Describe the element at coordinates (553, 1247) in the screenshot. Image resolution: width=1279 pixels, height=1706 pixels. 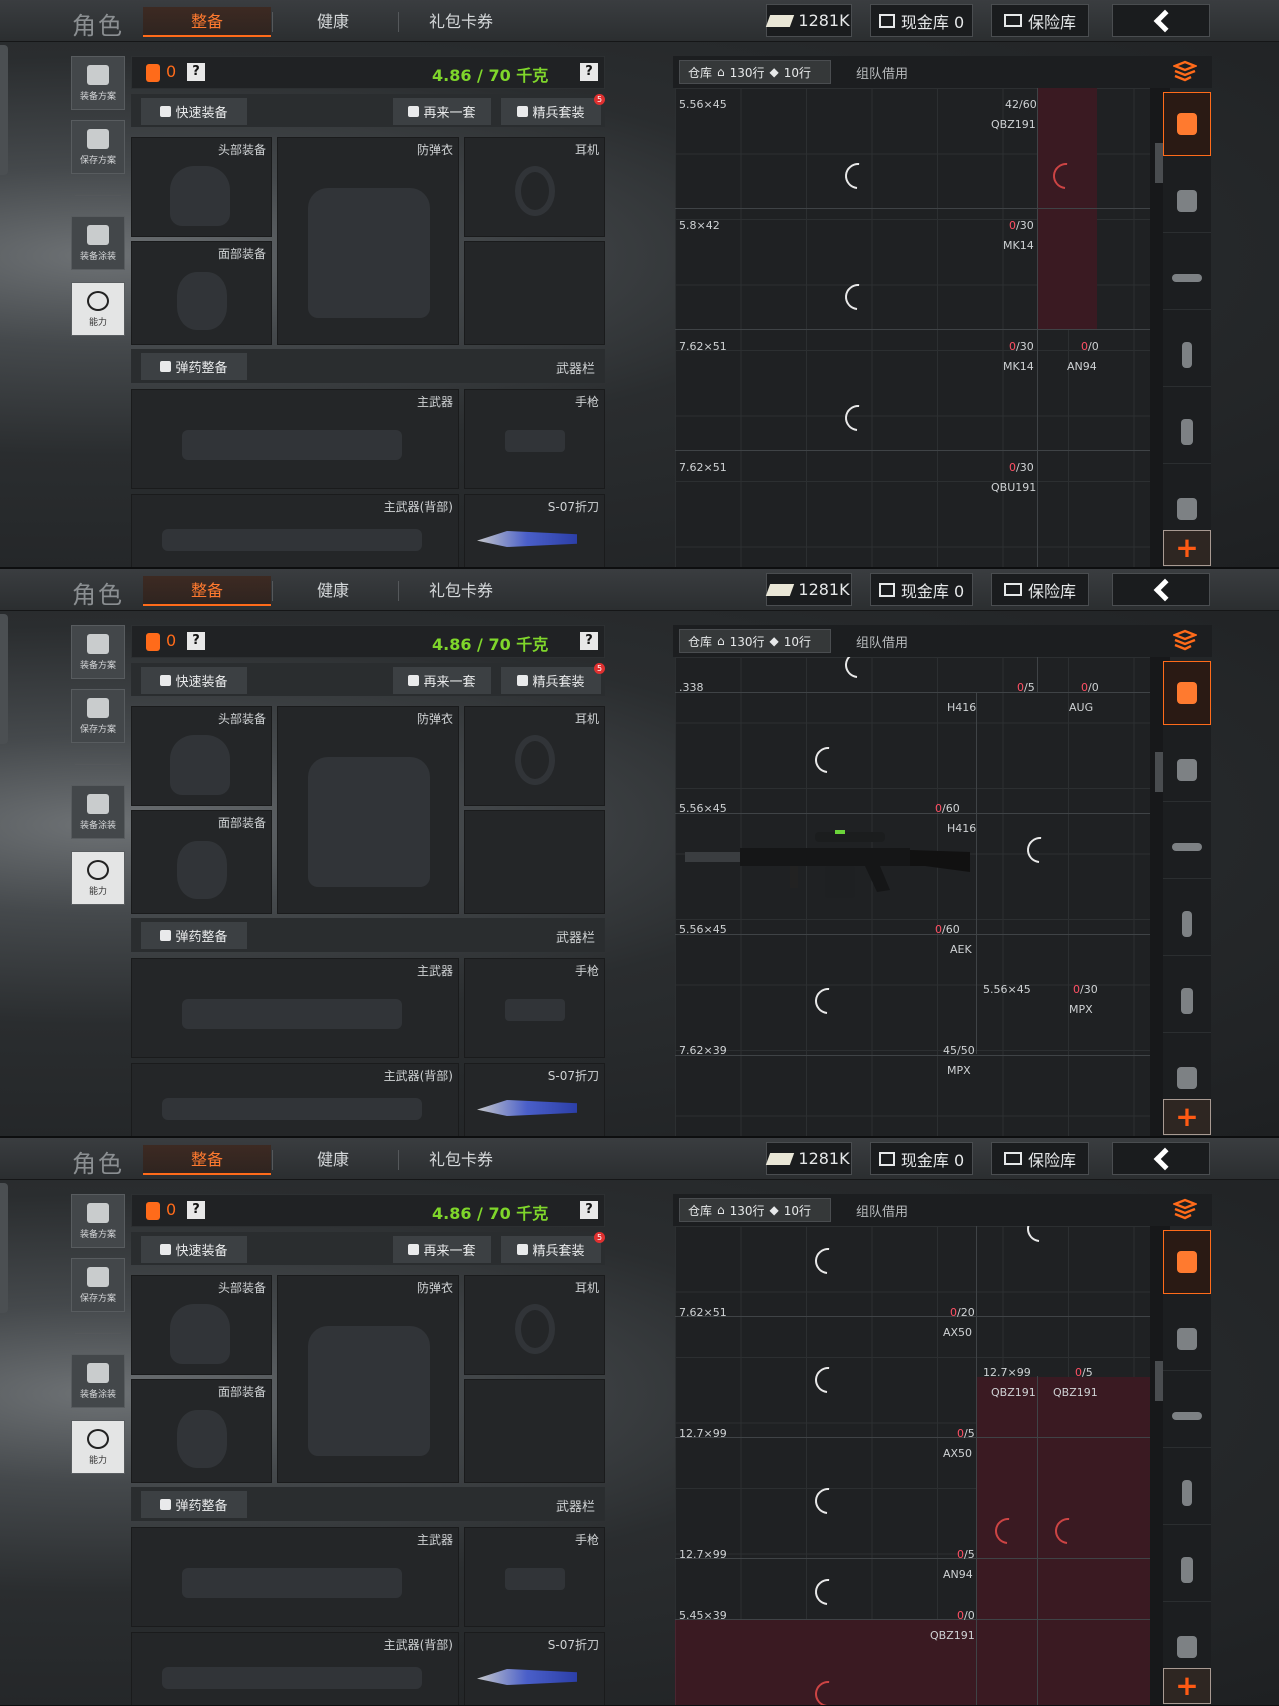
I see `elite-kit-button: 精兵套装 5` at that location.